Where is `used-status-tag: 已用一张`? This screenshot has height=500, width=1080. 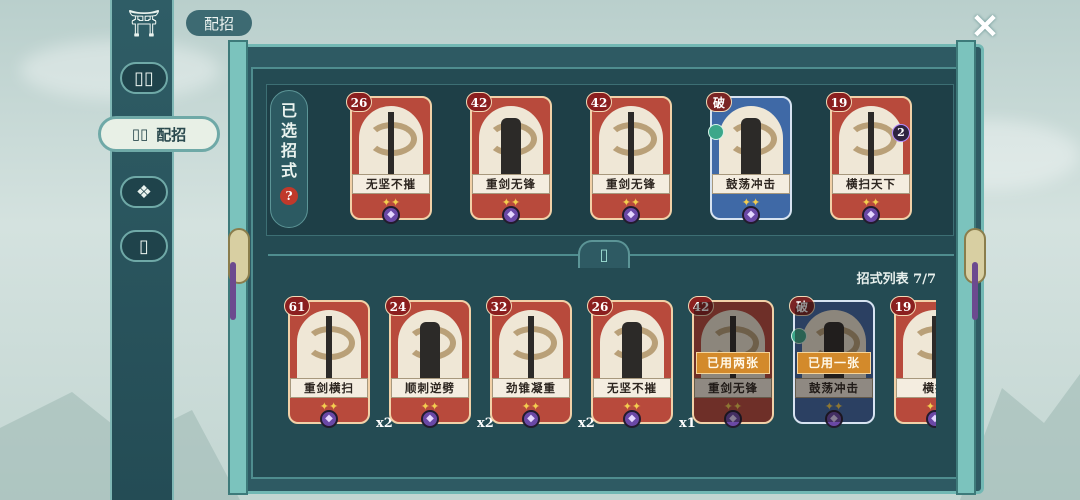
used-status-tag: 已用一张 is located at coordinates (834, 363).